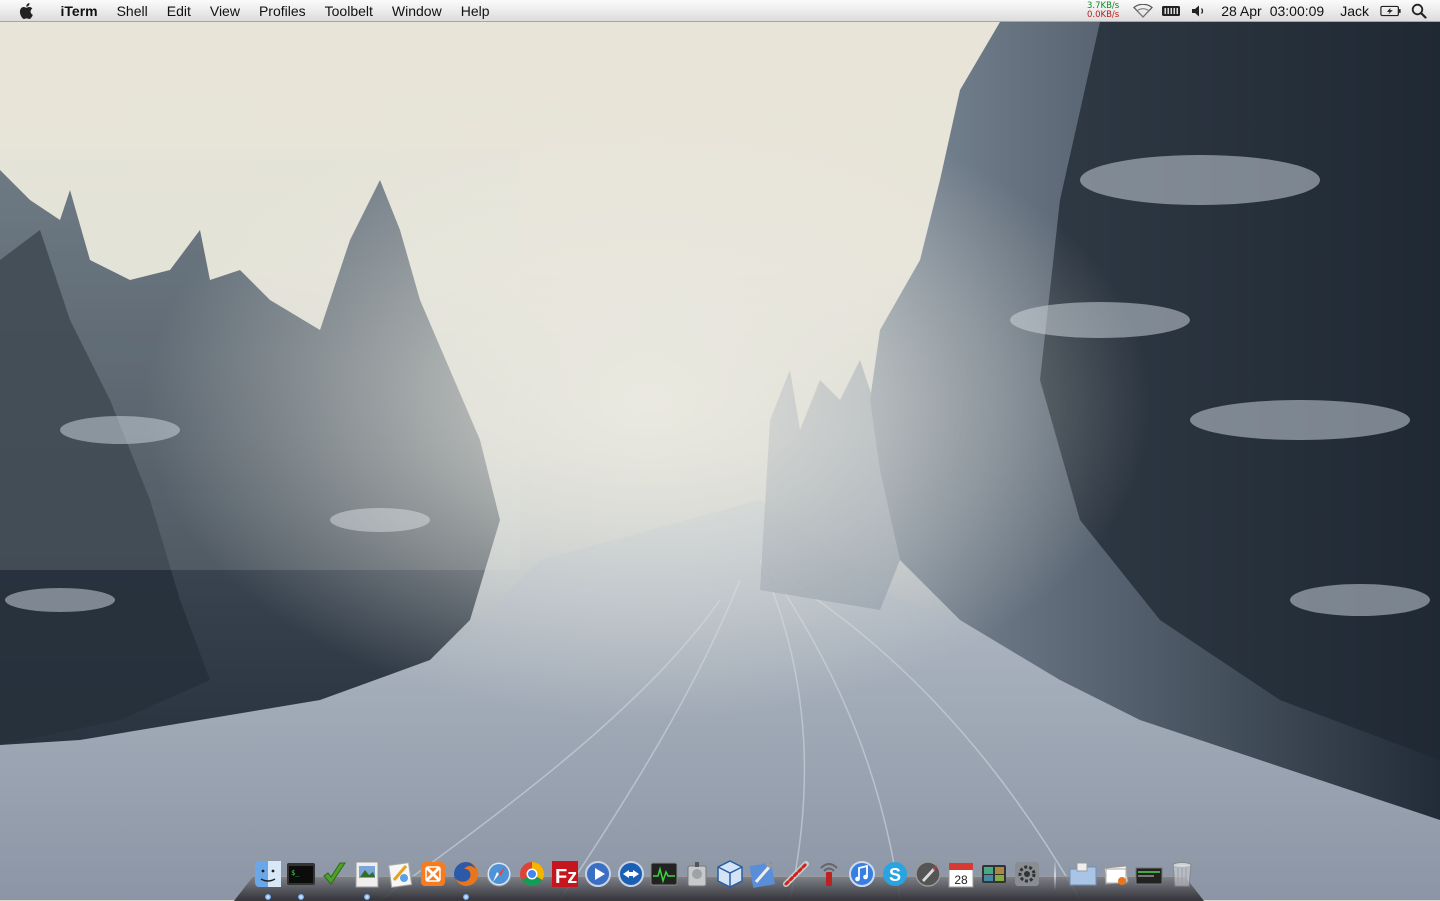  What do you see at coordinates (928, 874) in the screenshot?
I see `launchpad-icon` at bounding box center [928, 874].